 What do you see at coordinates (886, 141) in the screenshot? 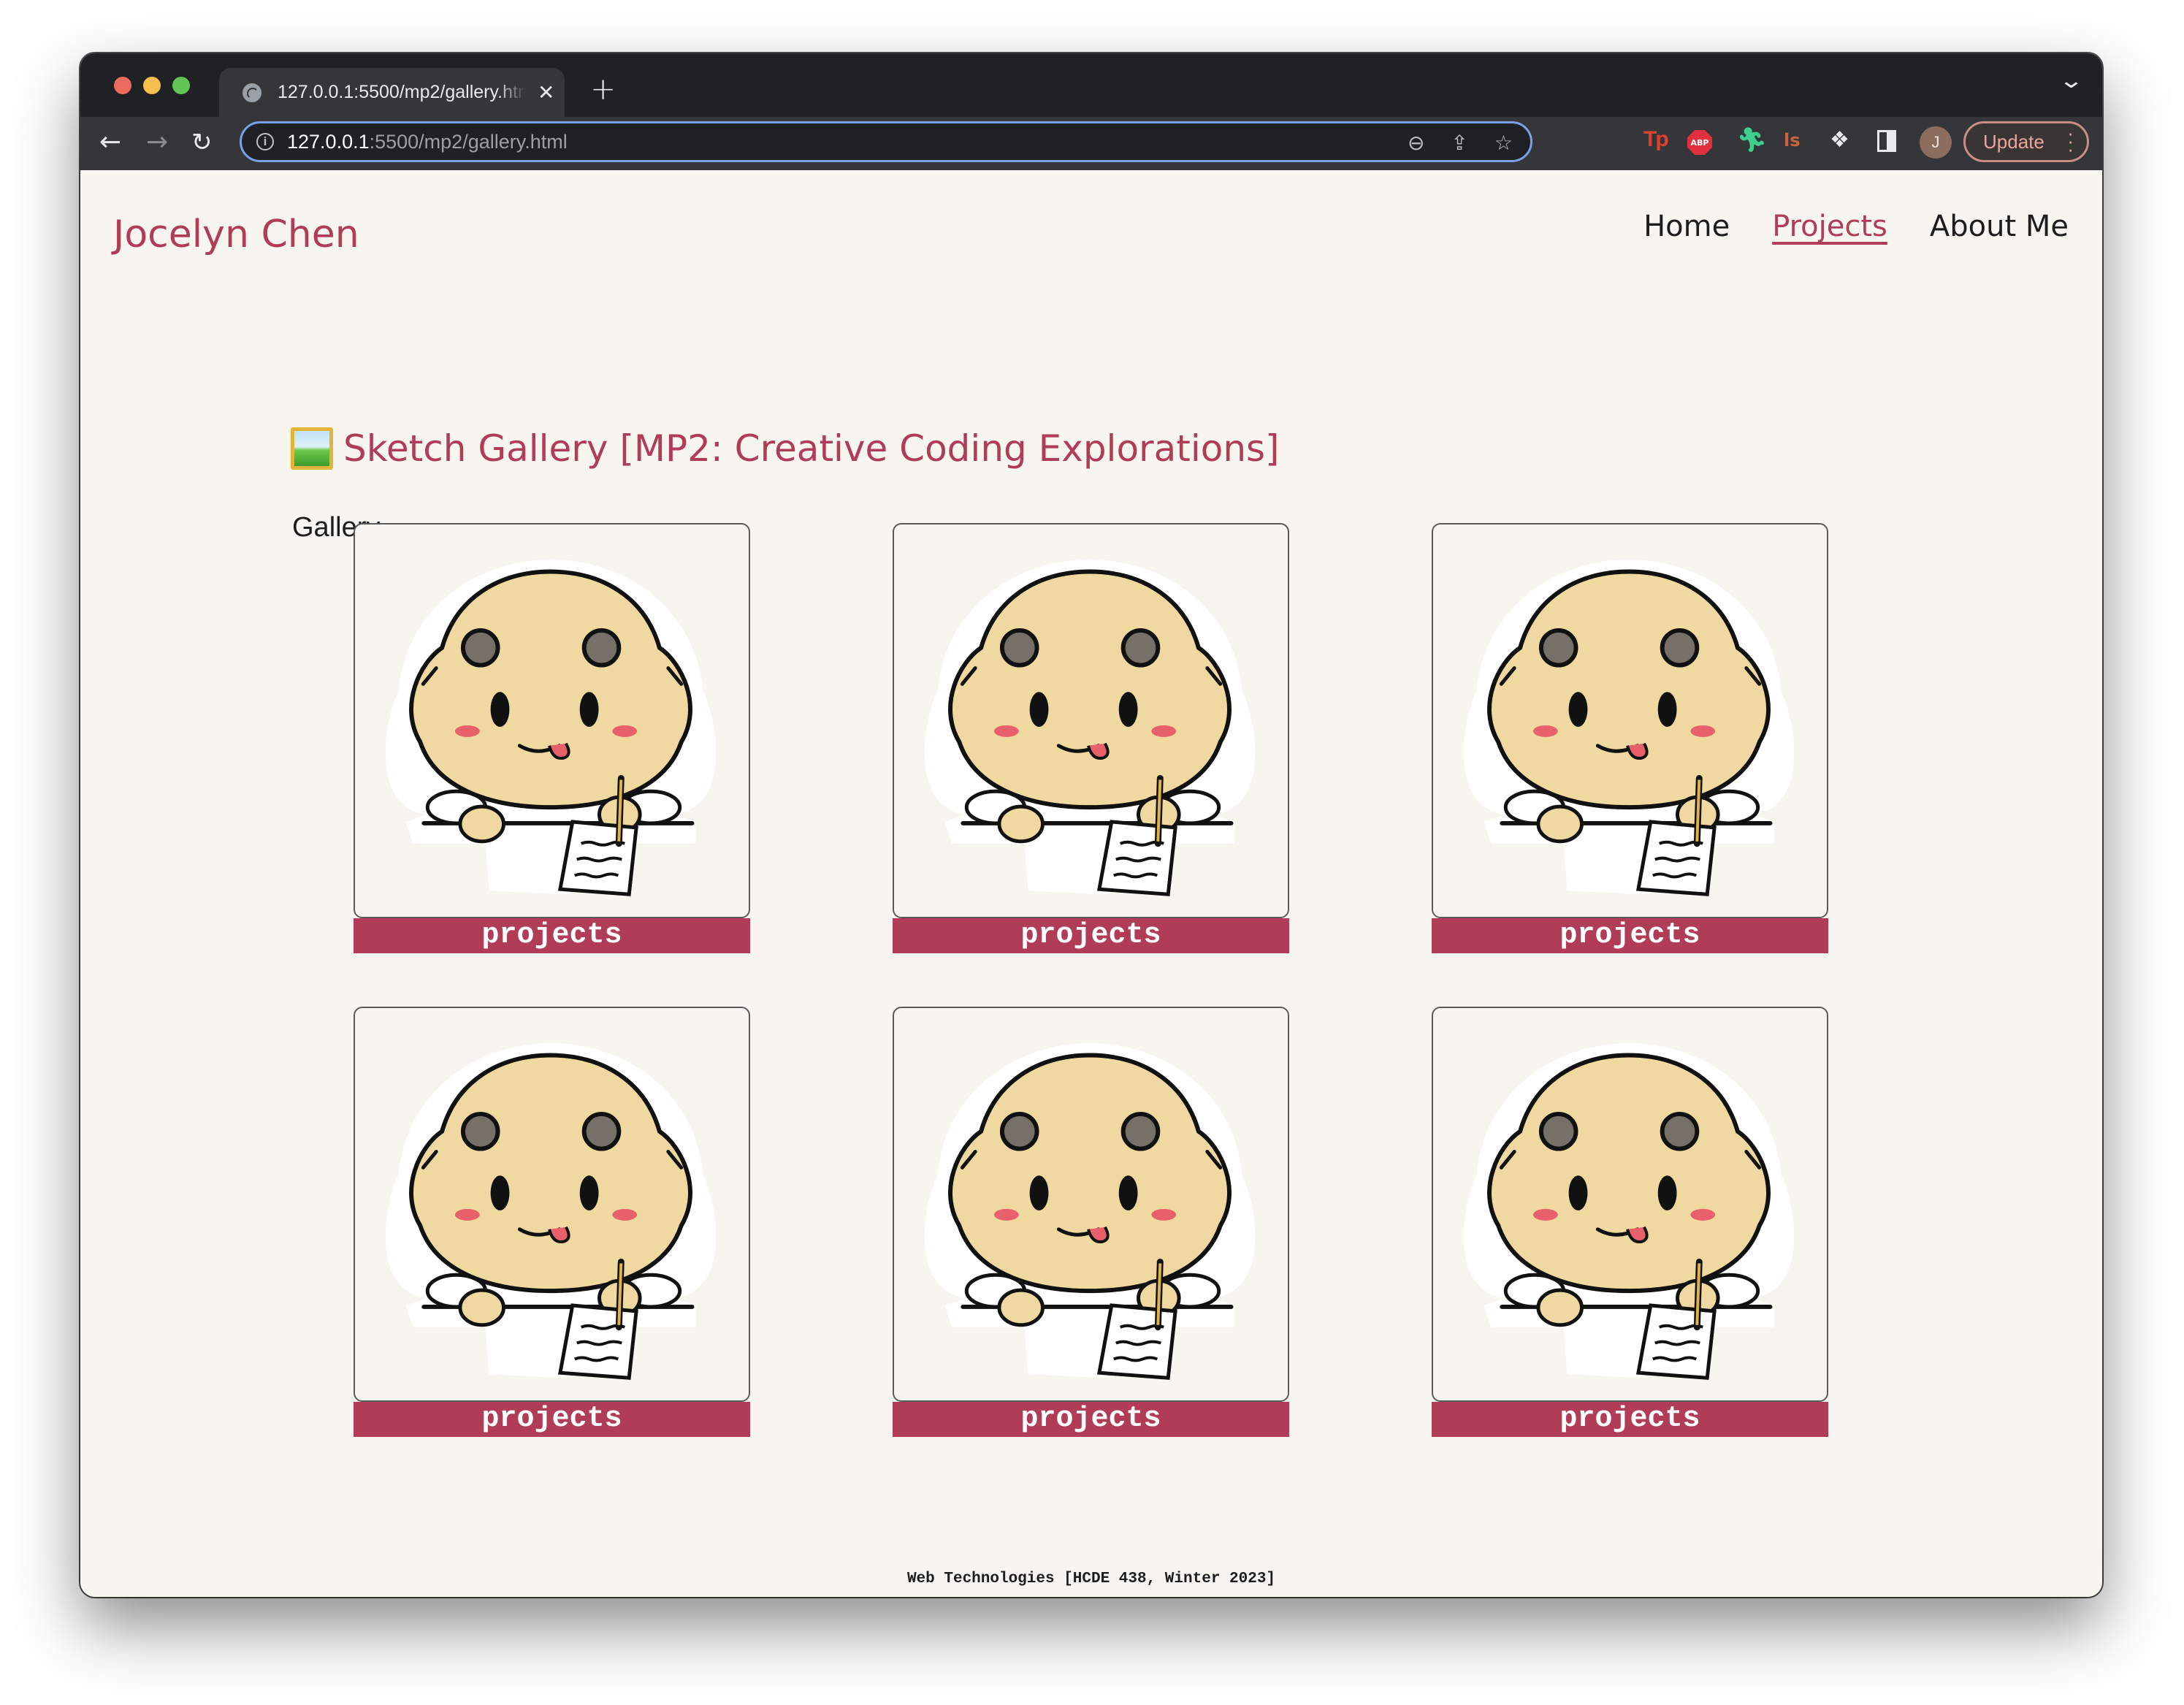
I see `address-bar: i 127.0.0.1:5500/mp2/gallery.html ⊖ ⇪ ☆` at bounding box center [886, 141].